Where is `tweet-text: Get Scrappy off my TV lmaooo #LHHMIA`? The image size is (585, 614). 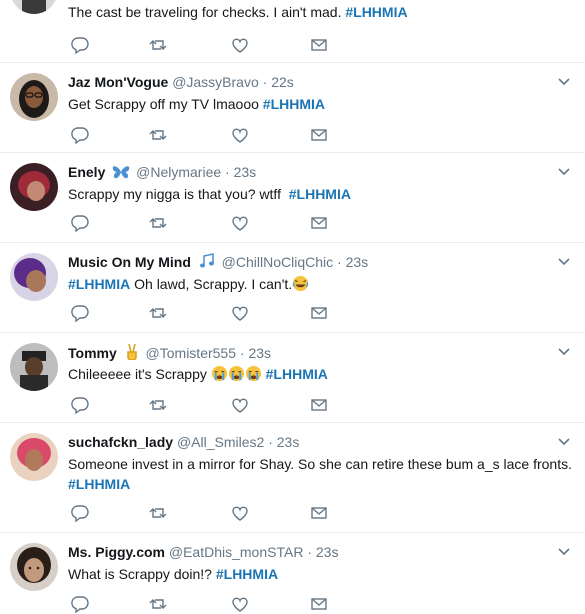
tweet-text: Get Scrappy off my TV lmaooo #LHHMIA is located at coordinates (323, 104).